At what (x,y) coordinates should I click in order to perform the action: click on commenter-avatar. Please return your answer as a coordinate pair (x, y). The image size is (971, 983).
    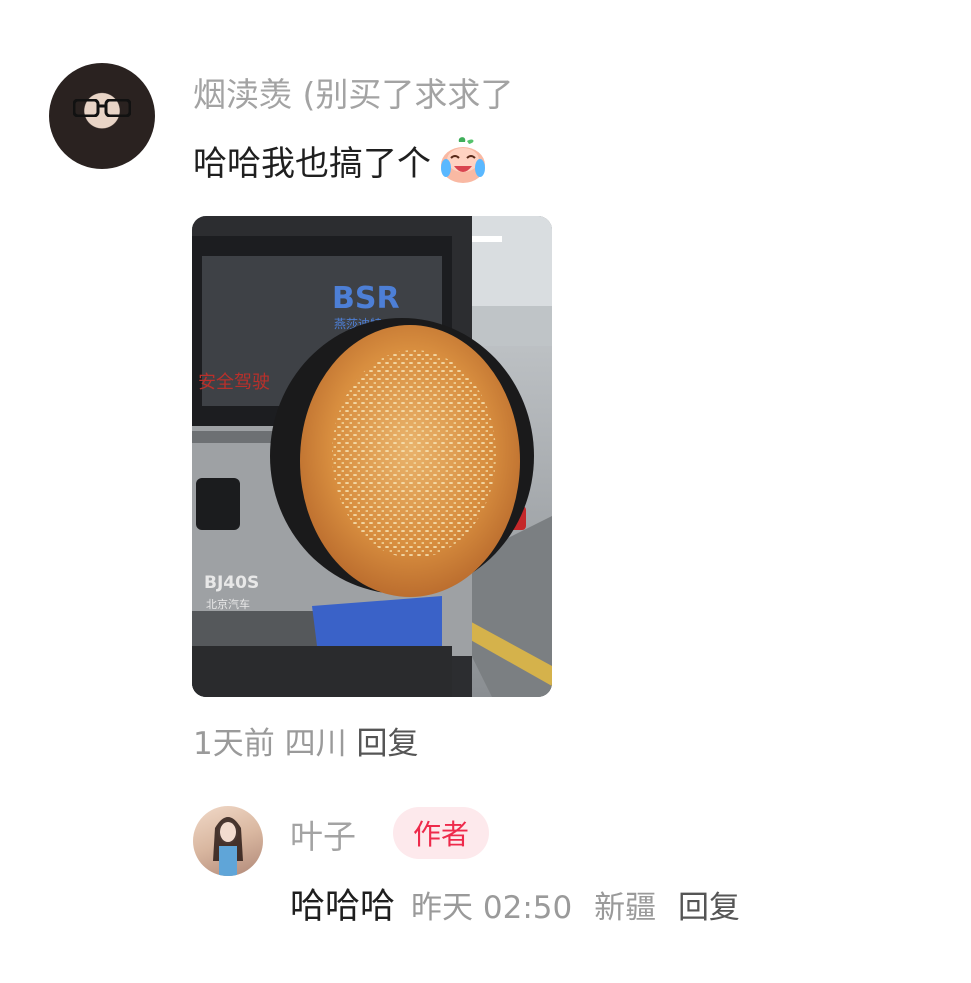
    Looking at the image, I should click on (102, 116).